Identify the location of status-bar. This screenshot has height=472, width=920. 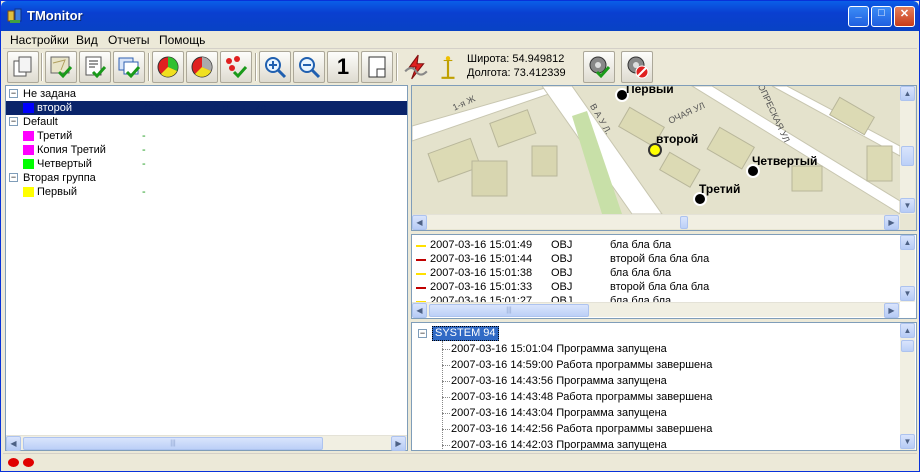
(460, 462).